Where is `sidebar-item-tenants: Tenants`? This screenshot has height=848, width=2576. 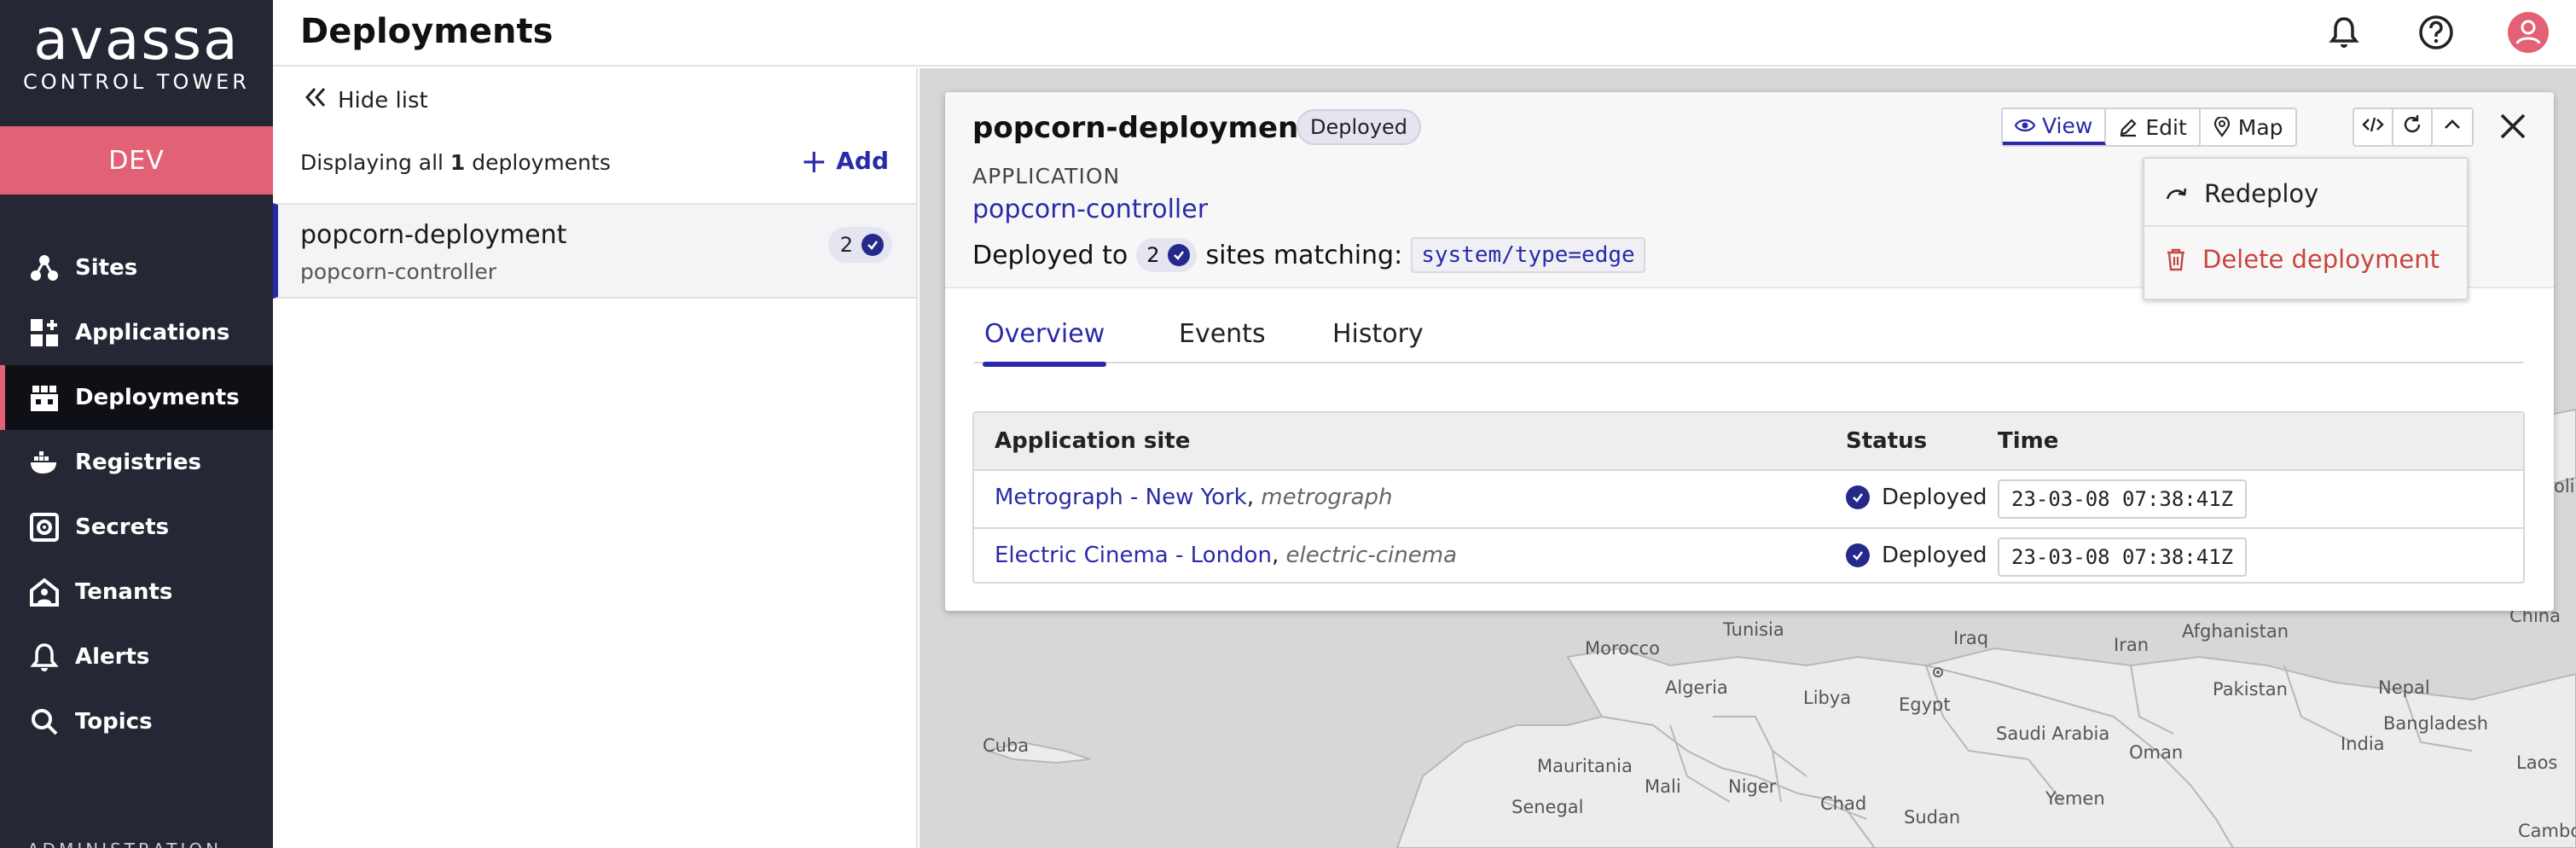
sidebar-item-tenants: Tenants is located at coordinates (136, 592).